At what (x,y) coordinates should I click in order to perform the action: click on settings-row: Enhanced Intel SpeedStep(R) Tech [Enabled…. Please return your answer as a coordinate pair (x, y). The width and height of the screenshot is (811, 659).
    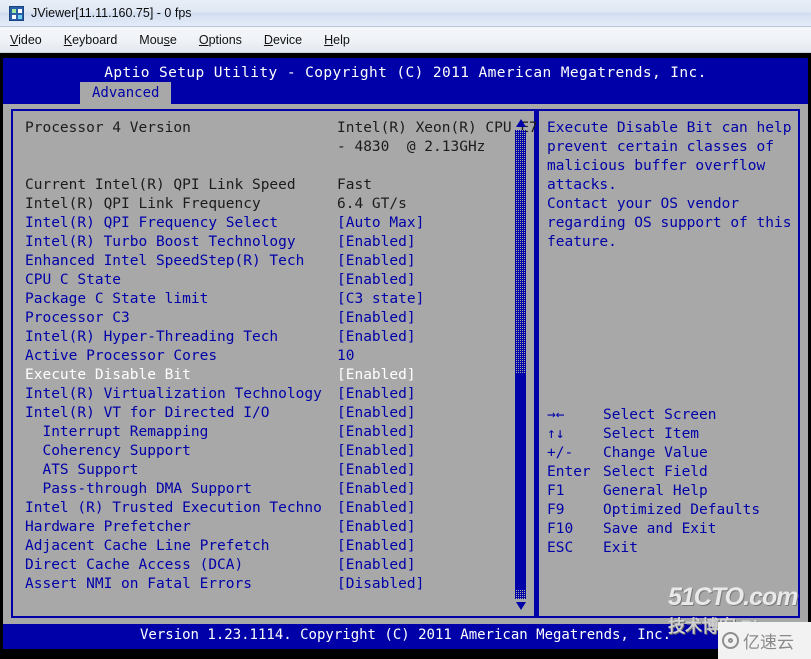
    Looking at the image, I should click on (265, 261).